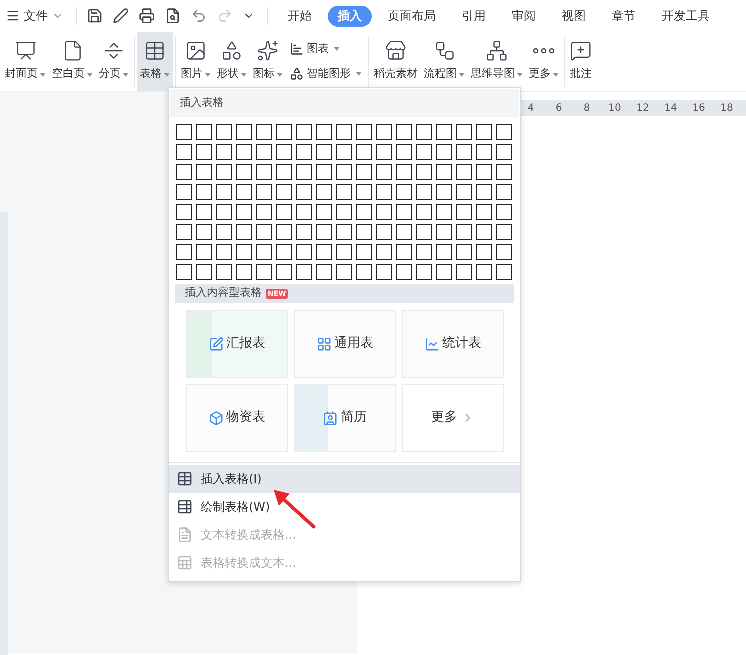 The height and width of the screenshot is (655, 746). Describe the element at coordinates (345, 344) in the screenshot. I see `template-tile: 通用表` at that location.